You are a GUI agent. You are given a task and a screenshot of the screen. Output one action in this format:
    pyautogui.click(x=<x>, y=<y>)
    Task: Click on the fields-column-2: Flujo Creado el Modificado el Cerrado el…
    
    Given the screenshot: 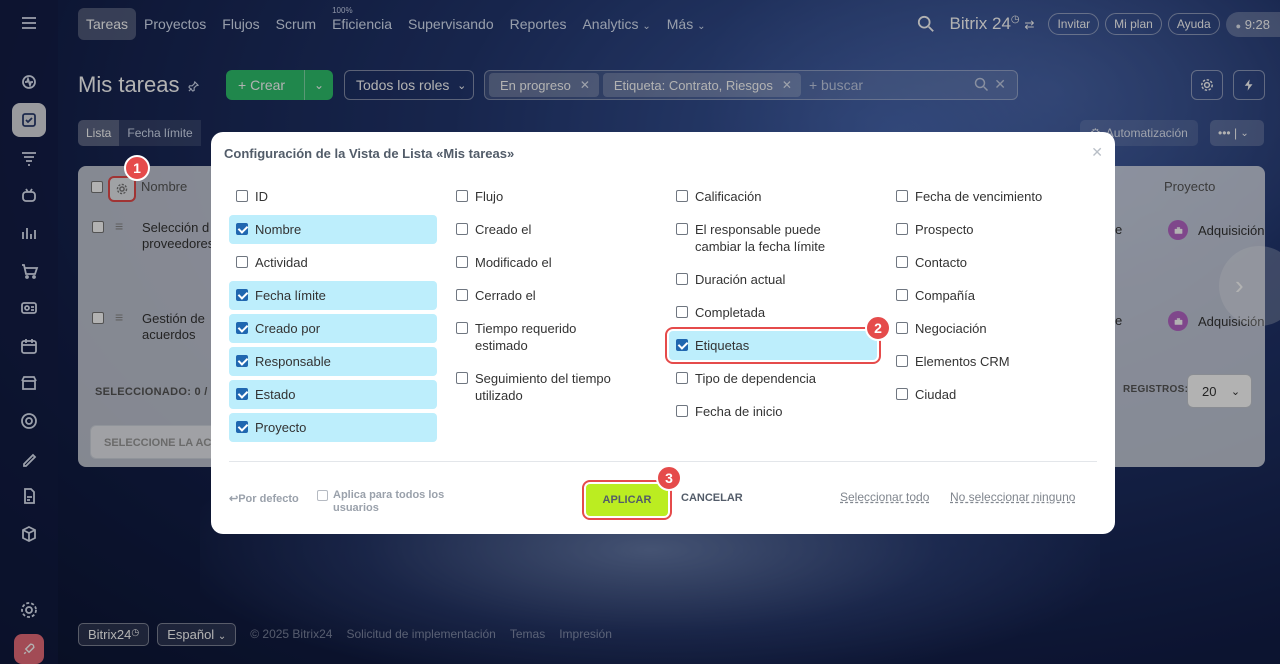 What is the action you would take?
    pyautogui.click(x=553, y=298)
    